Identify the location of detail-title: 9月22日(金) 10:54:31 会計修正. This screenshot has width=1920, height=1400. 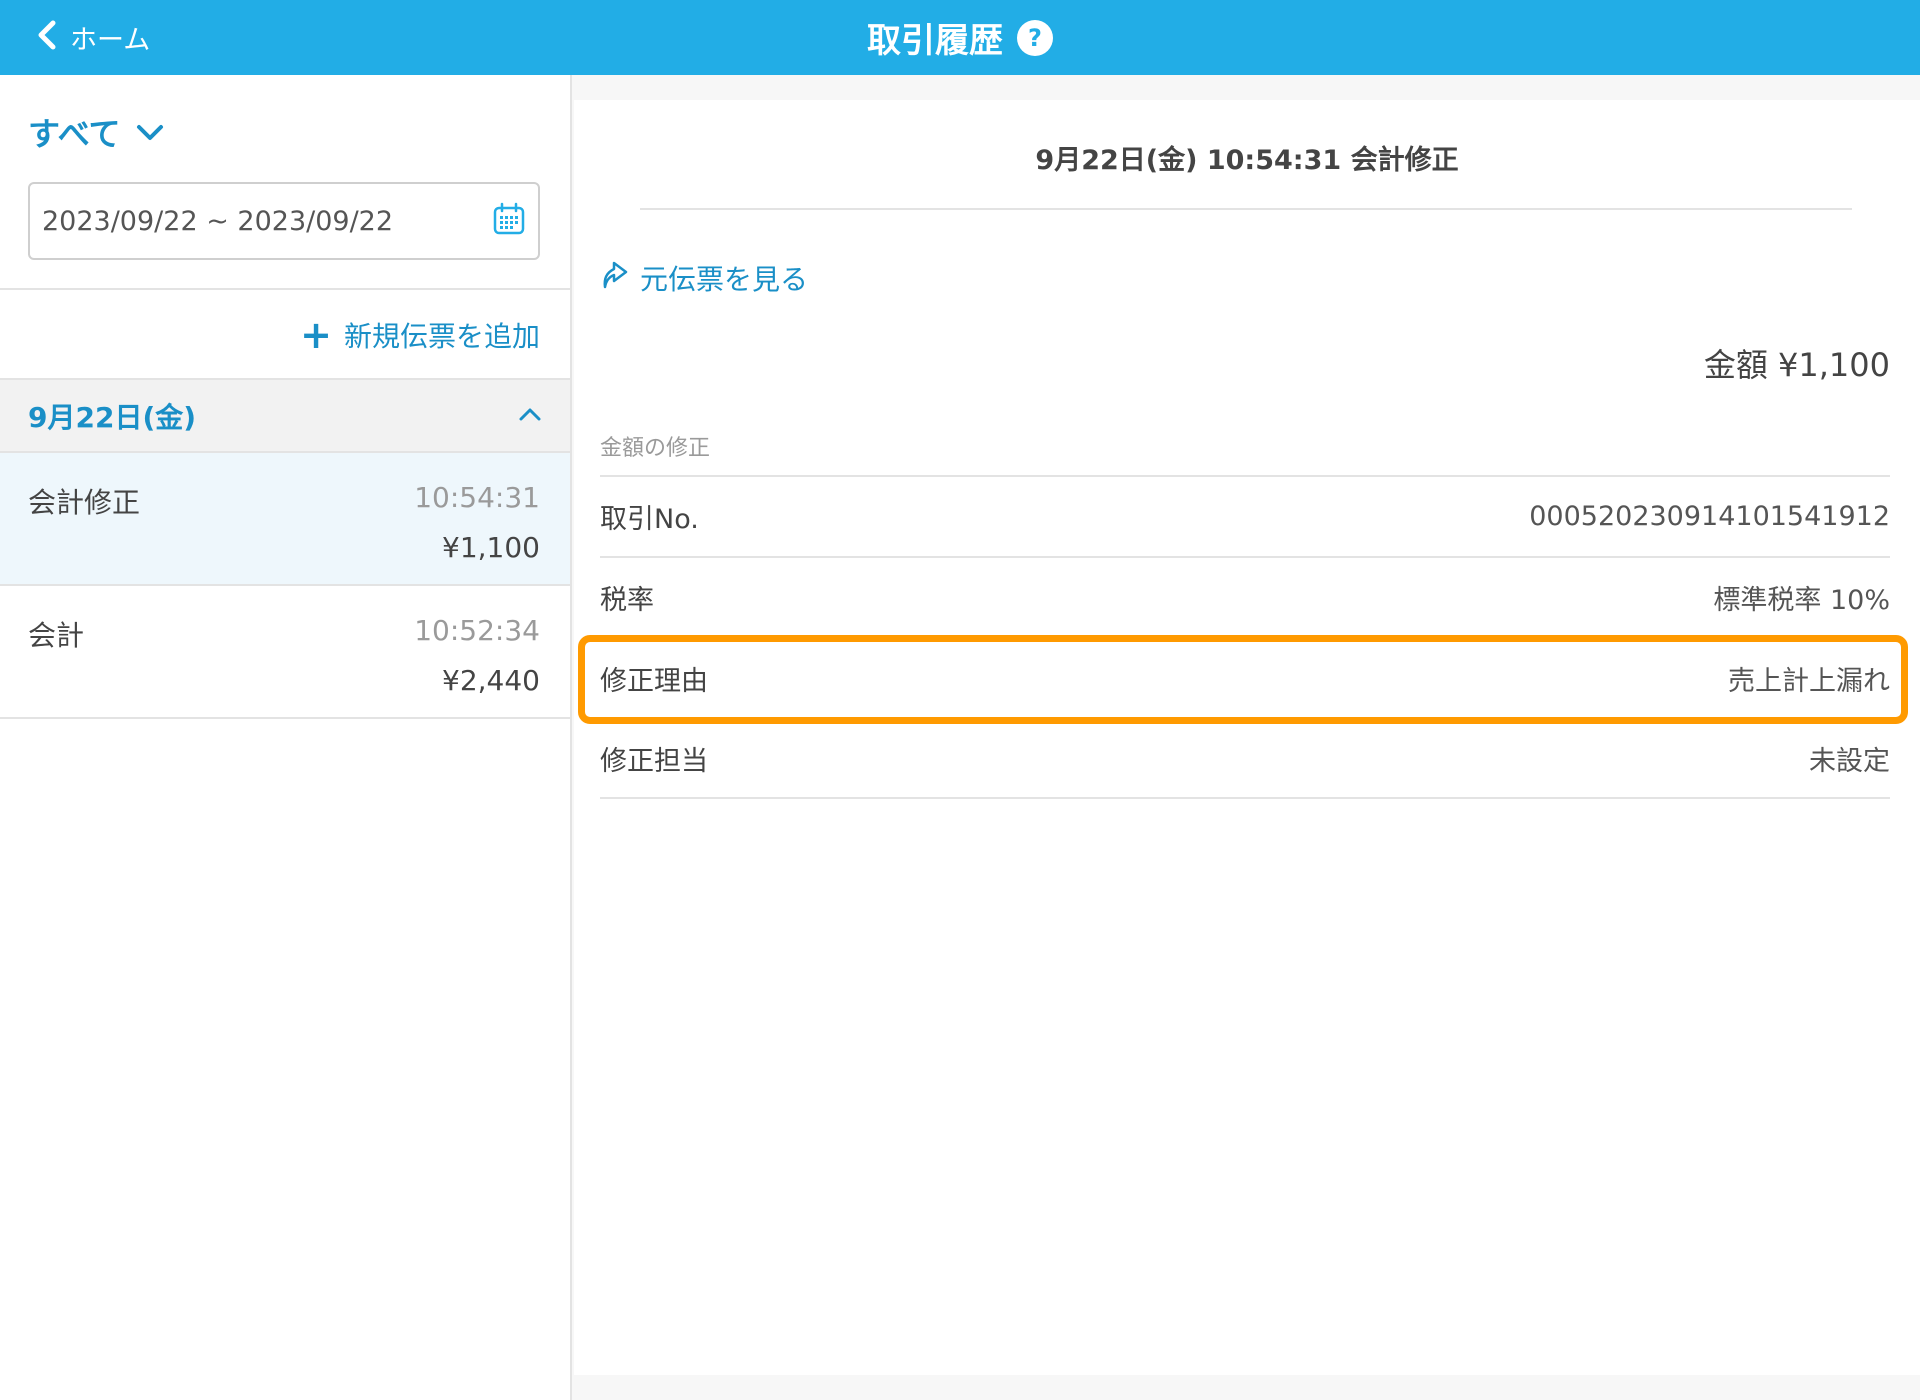
(1247, 160).